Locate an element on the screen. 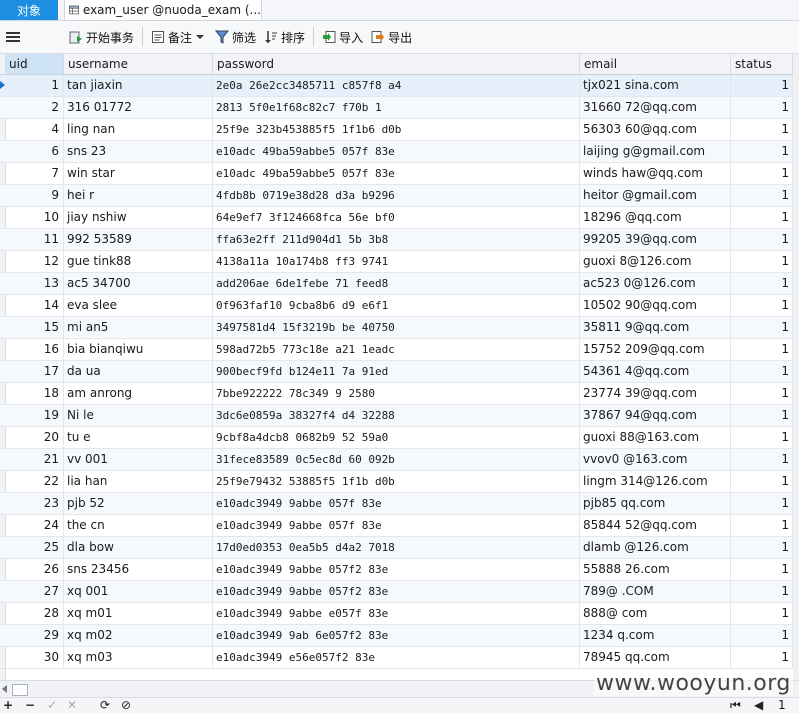  sort-button: 排序 is located at coordinates (284, 37).